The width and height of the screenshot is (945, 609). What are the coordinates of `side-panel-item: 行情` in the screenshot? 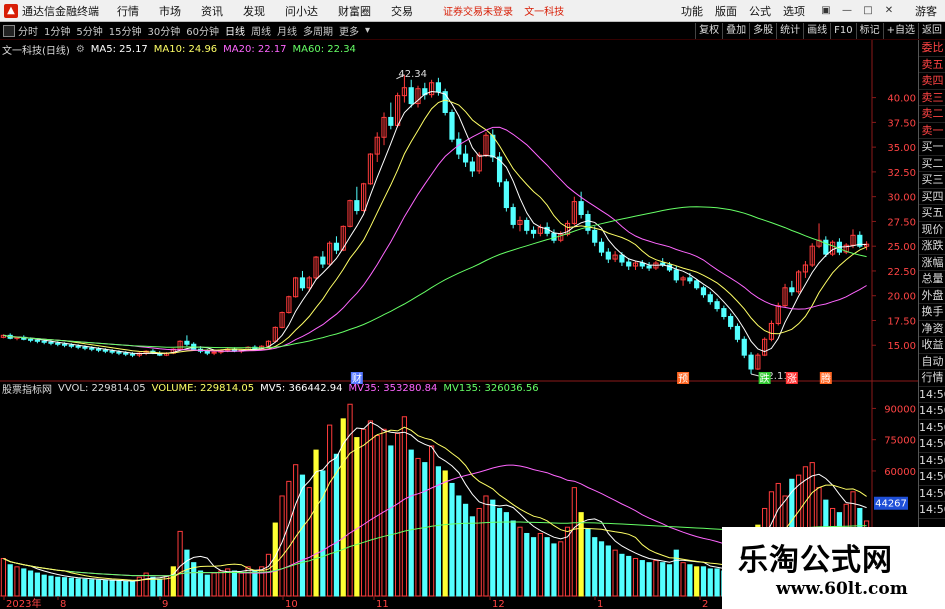 It's located at (932, 378).